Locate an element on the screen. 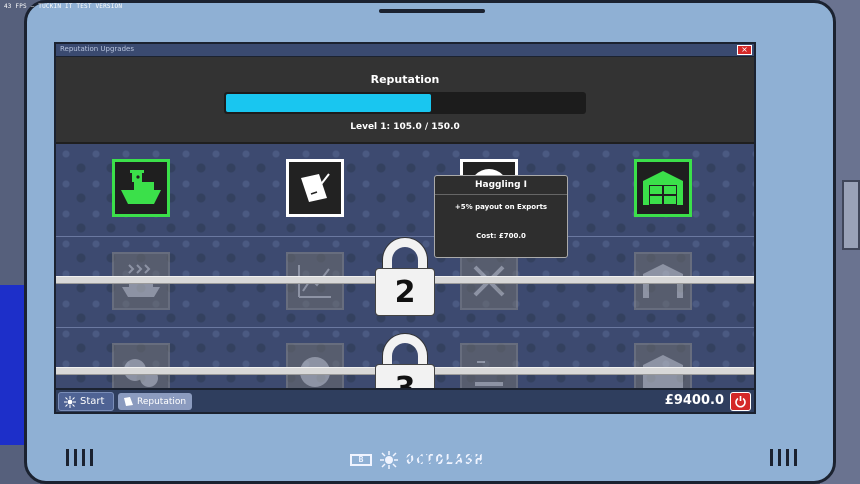 The height and width of the screenshot is (484, 860). tier-lock: 3 is located at coordinates (405, 361).